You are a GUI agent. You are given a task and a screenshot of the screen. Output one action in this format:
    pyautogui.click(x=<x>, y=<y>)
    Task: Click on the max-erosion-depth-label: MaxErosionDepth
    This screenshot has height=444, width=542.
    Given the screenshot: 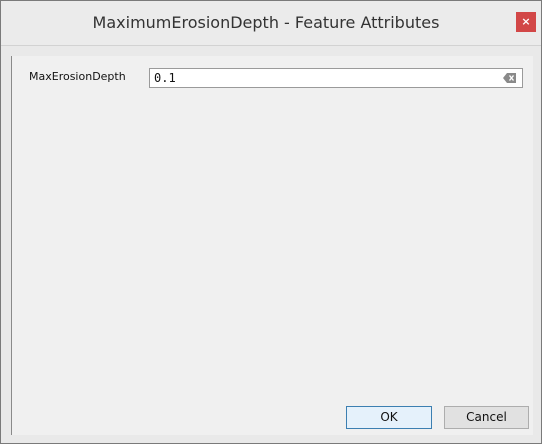 What is the action you would take?
    pyautogui.click(x=77, y=76)
    